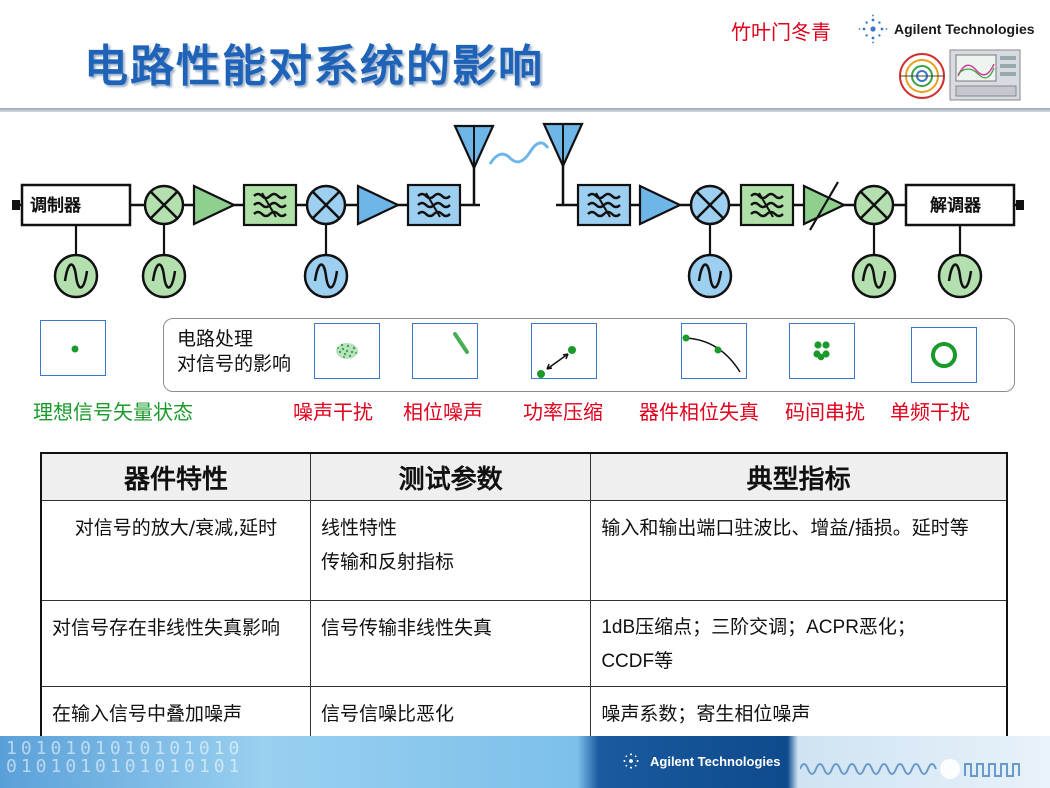 The width and height of the screenshot is (1050, 788). I want to click on table-row: 在输入信号中叠加噪声 信号信噪比恶化 噪声系数；寄生相位噪声, so click(524, 712).